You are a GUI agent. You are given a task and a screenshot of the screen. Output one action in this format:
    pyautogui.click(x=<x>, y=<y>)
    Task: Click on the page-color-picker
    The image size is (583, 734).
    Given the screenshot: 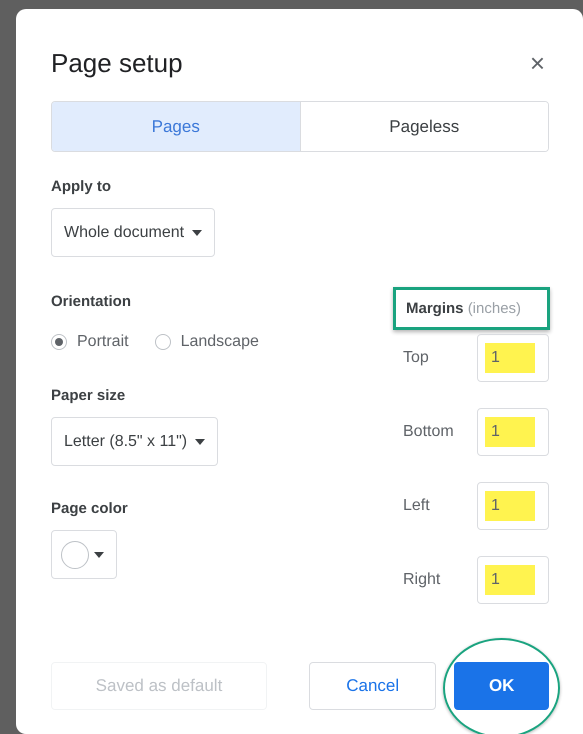 What is the action you would take?
    pyautogui.click(x=84, y=554)
    